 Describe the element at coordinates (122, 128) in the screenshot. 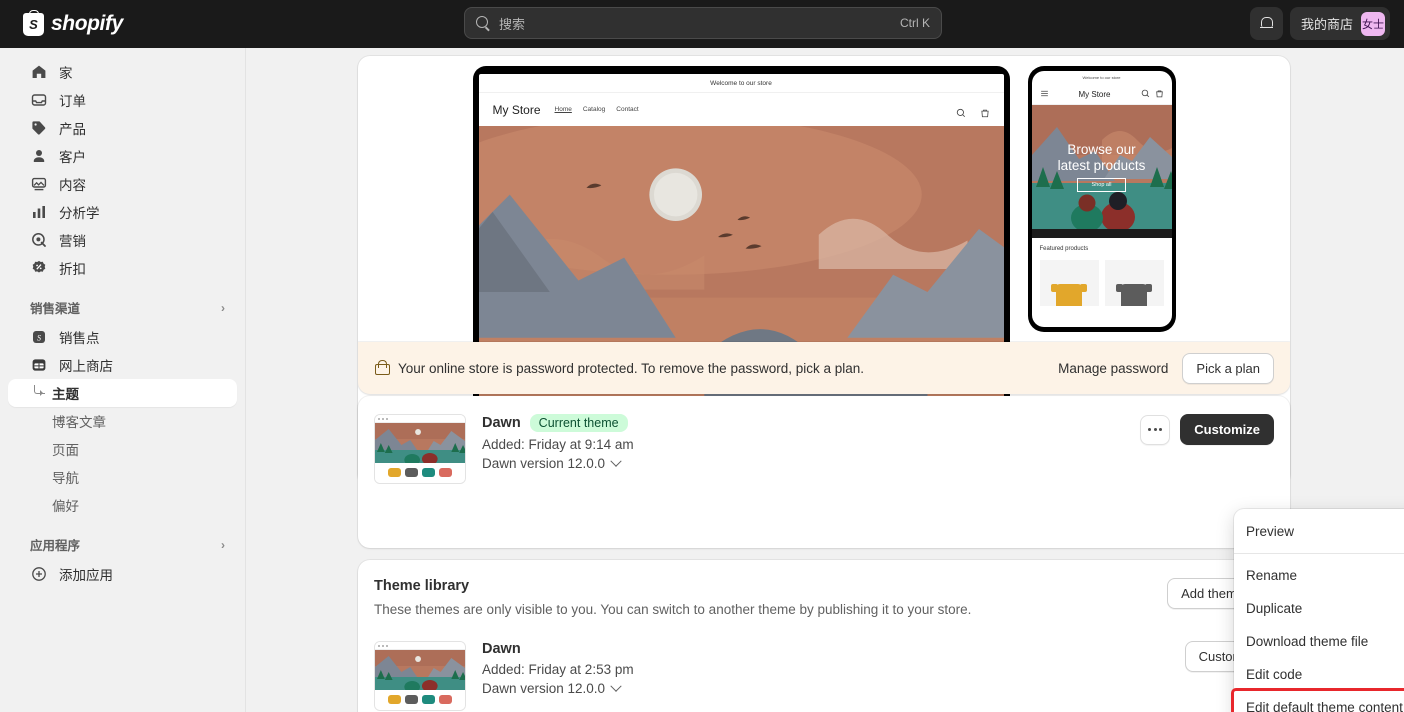

I see `sidebar-item-products: 产品` at that location.